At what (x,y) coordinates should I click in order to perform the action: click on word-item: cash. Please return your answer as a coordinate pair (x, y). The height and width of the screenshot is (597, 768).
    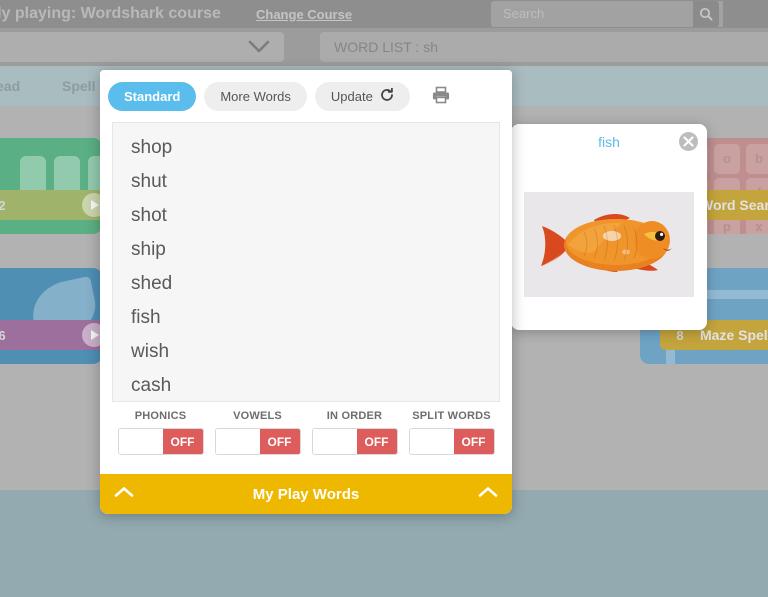
    Looking at the image, I should click on (306, 385).